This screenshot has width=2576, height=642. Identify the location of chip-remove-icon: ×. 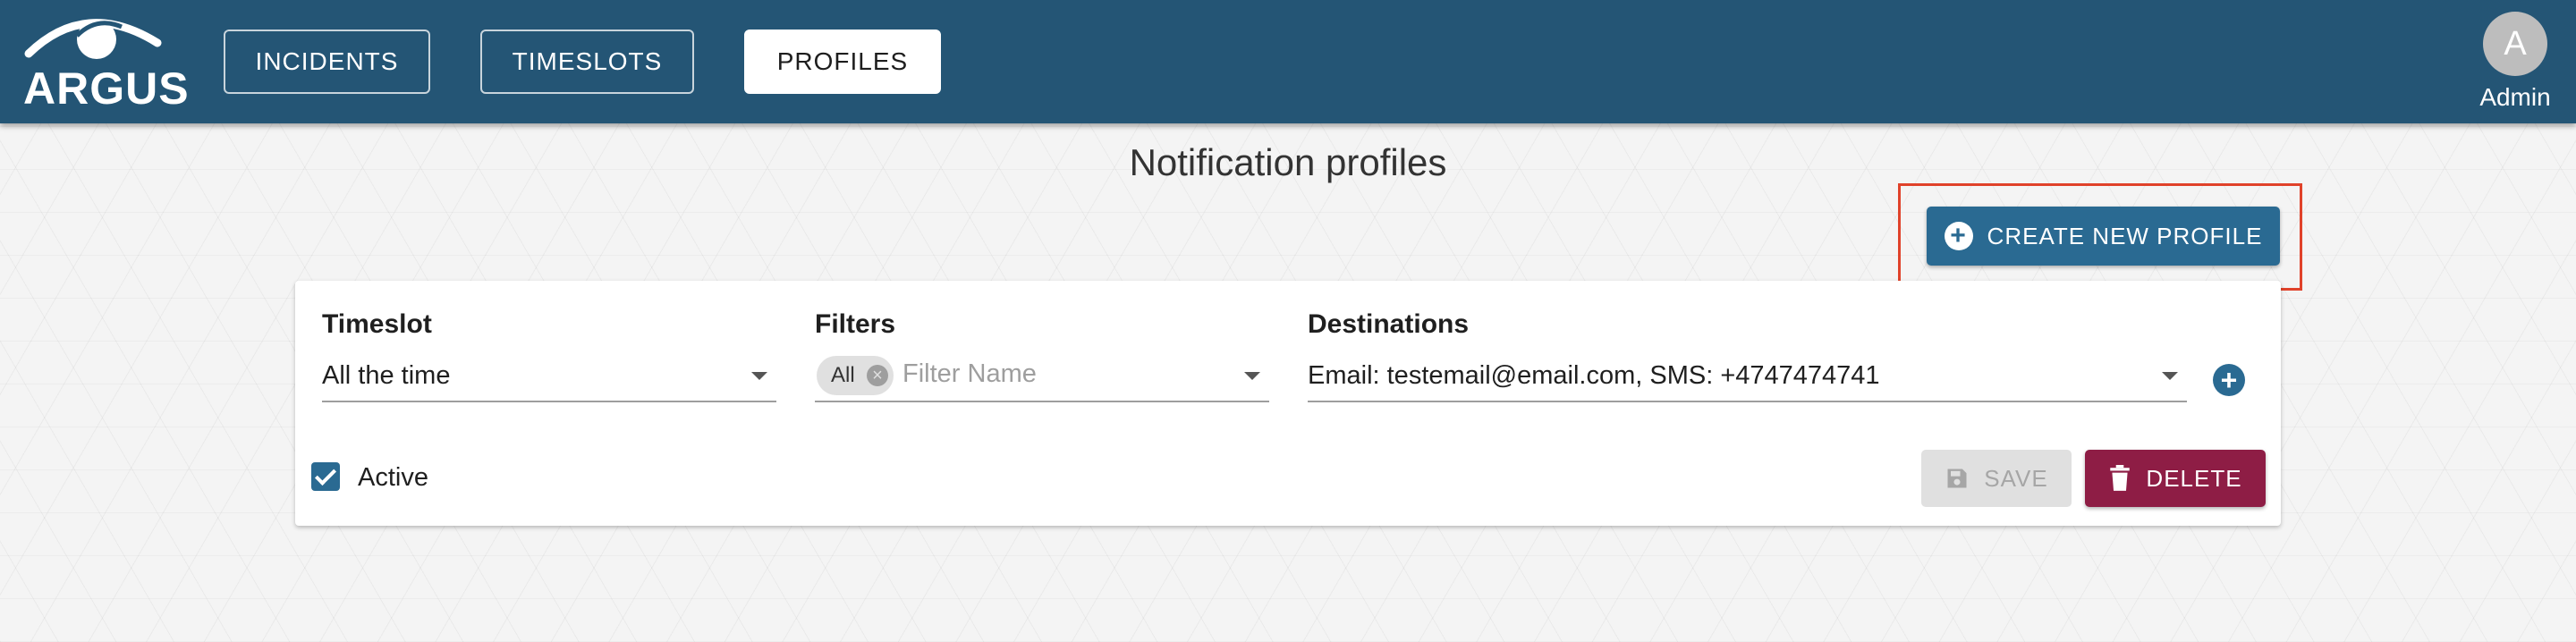
(877, 376).